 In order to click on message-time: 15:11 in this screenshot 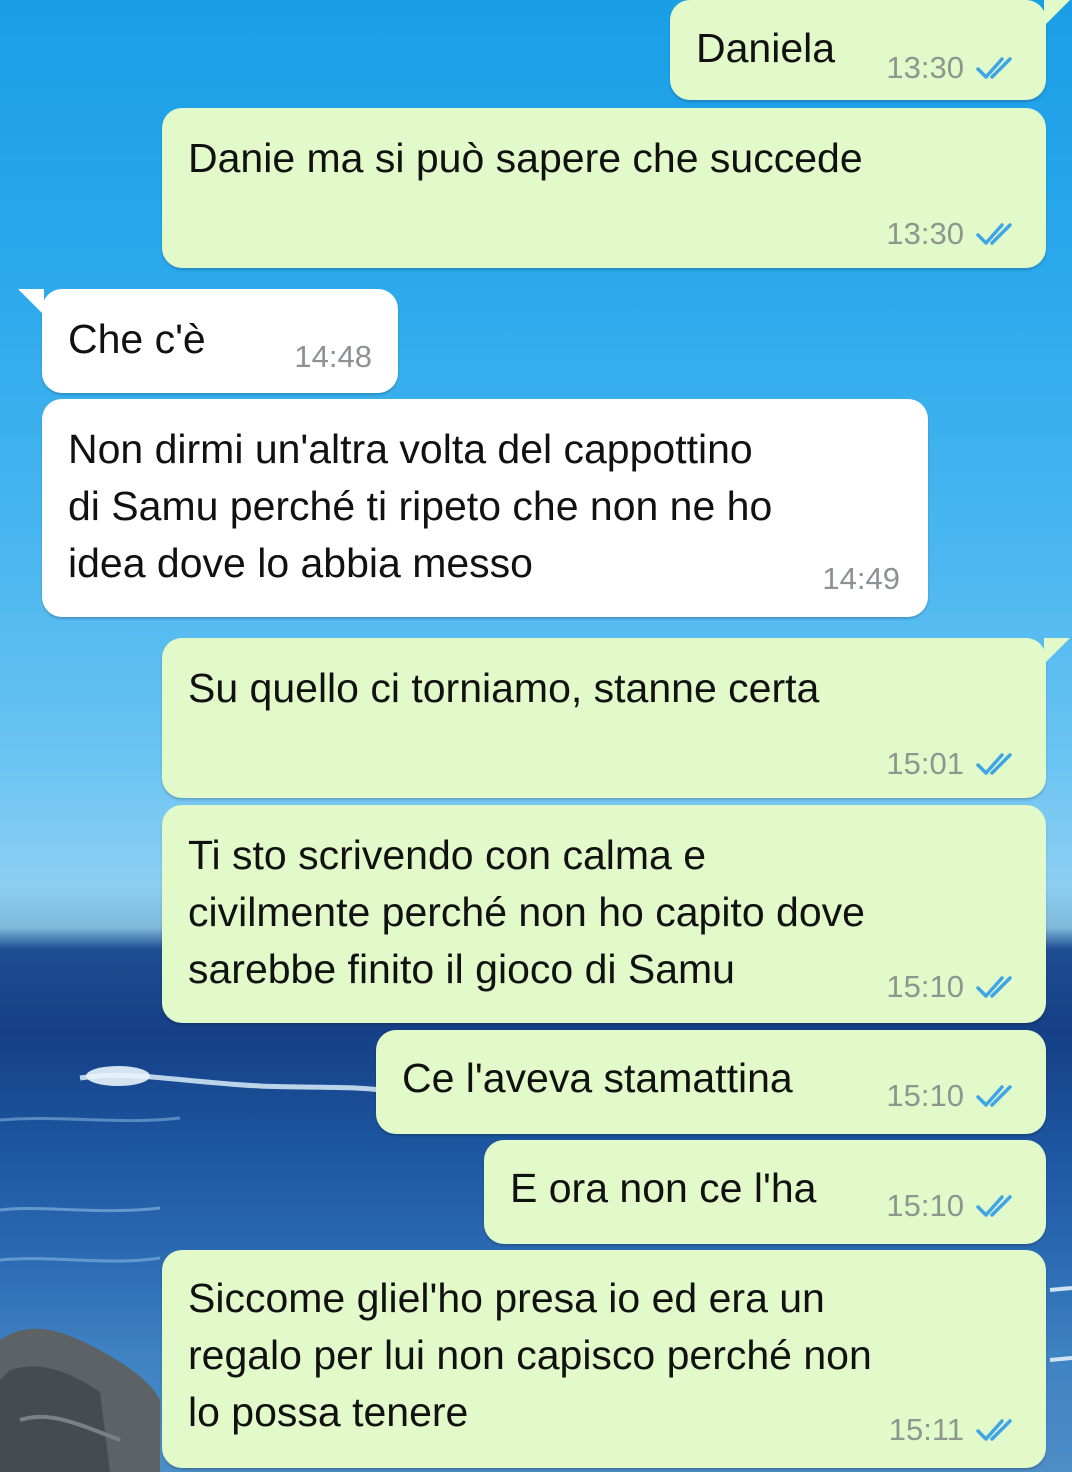, I will do `click(926, 1429)`.